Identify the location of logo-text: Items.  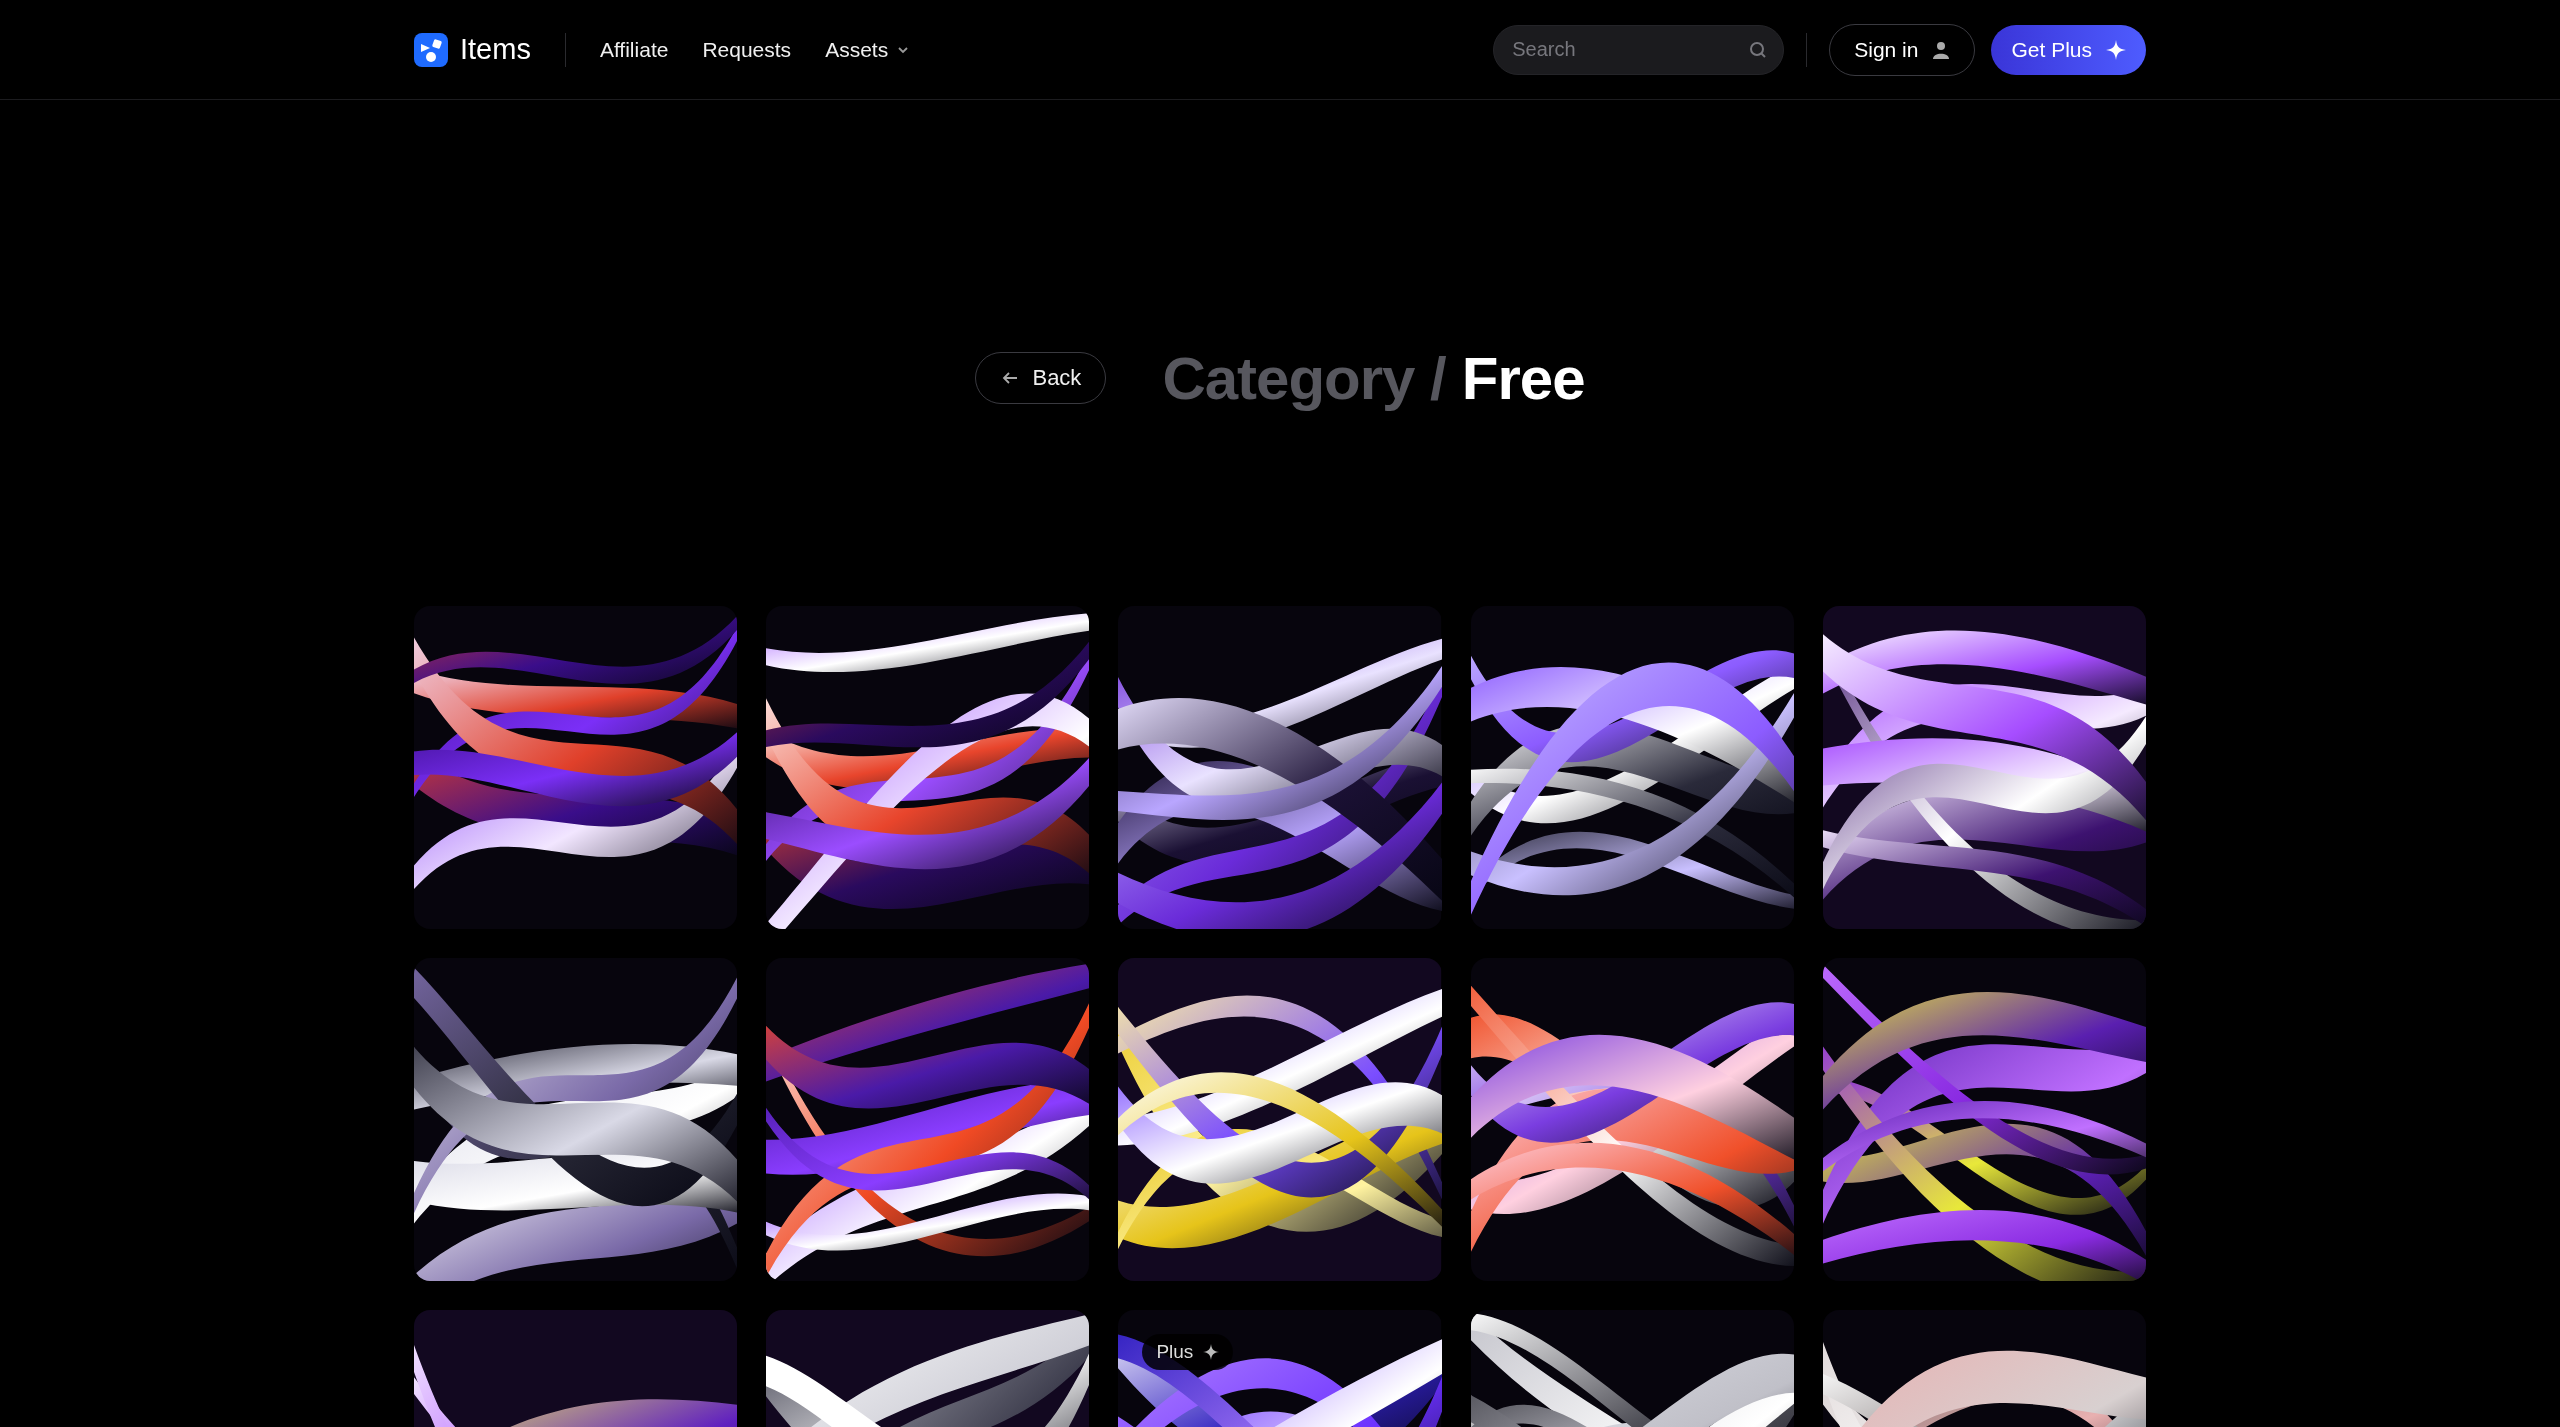
(495, 49).